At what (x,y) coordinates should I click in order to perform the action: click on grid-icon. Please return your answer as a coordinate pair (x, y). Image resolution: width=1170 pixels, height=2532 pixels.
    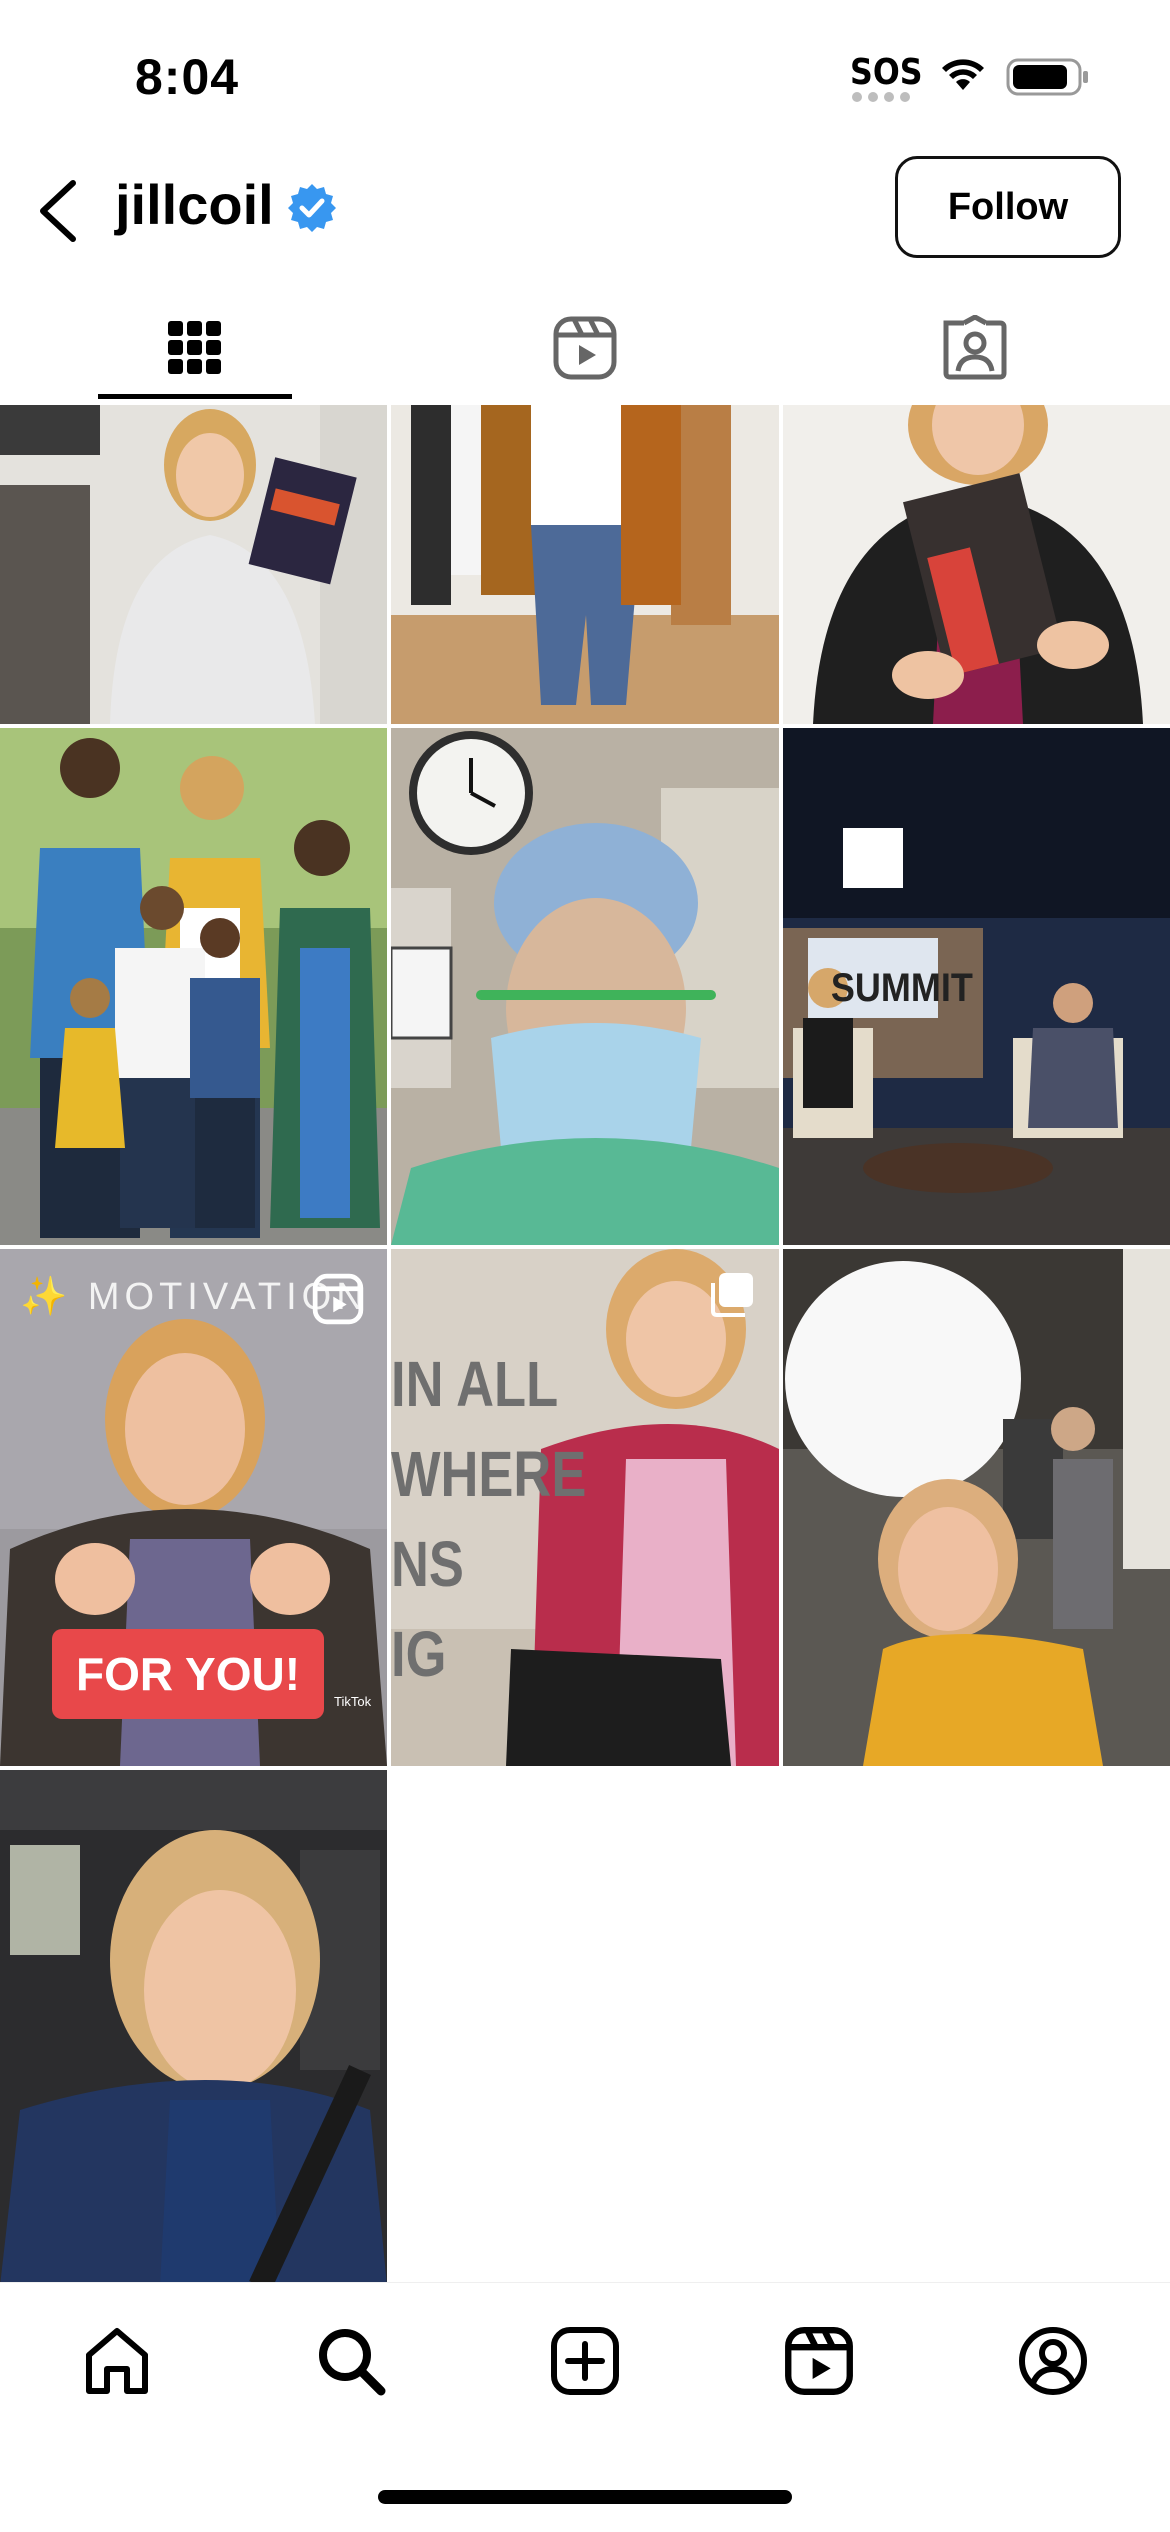
    Looking at the image, I should click on (194, 347).